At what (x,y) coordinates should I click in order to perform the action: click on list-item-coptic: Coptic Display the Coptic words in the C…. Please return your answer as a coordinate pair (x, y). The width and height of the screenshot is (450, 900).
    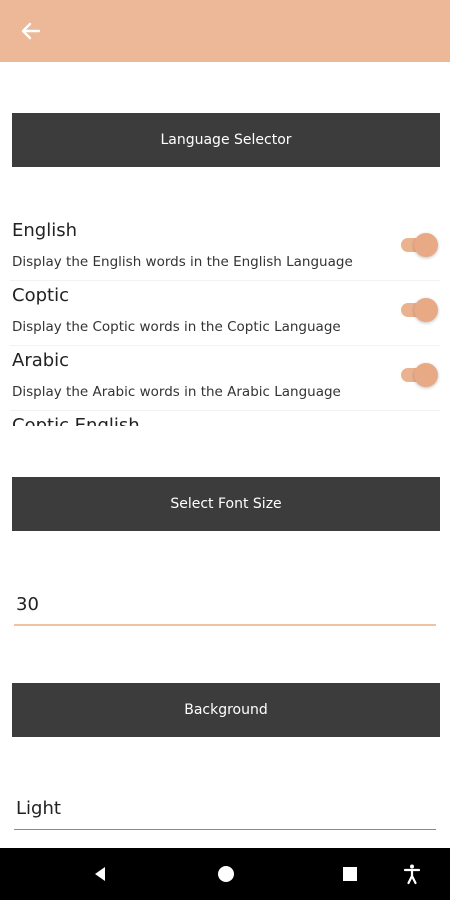
    Looking at the image, I should click on (225, 313).